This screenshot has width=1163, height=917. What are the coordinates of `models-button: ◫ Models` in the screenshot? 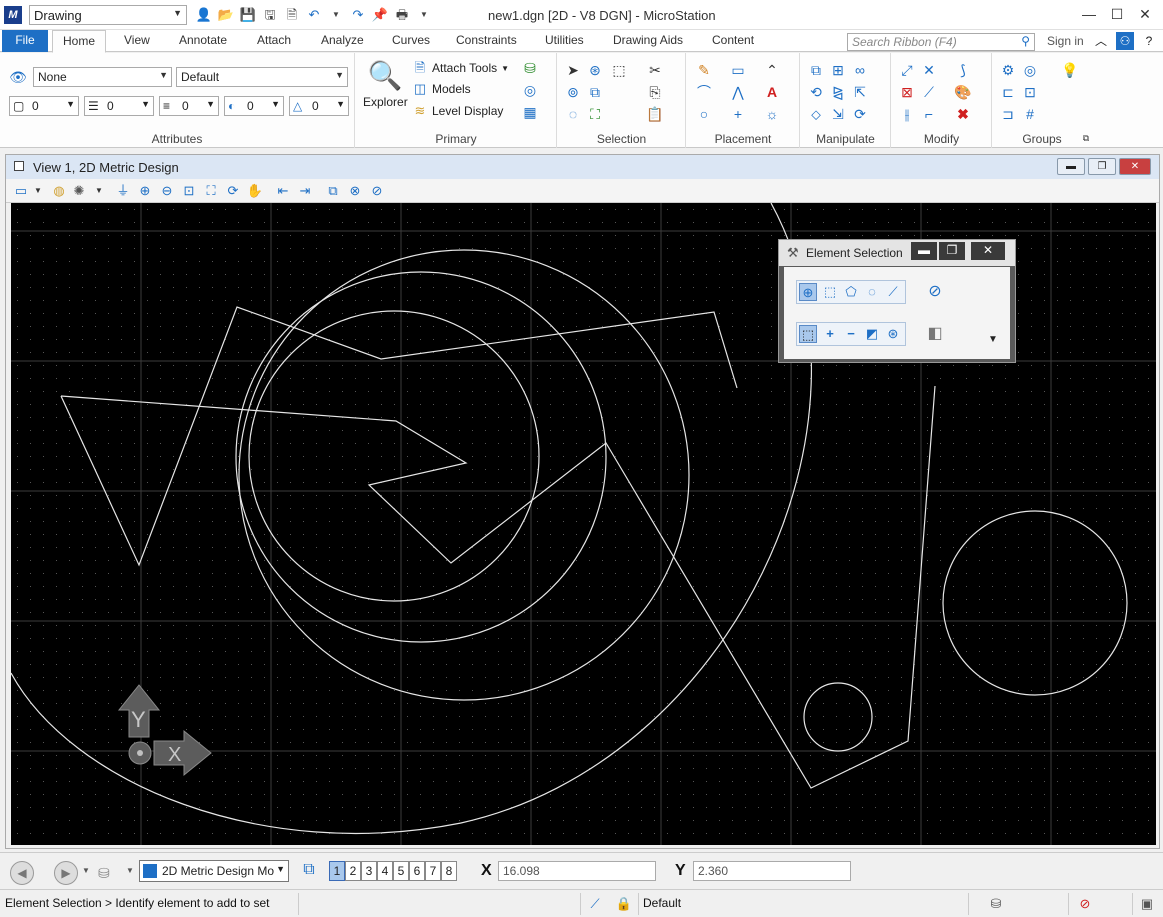 It's located at (441, 89).